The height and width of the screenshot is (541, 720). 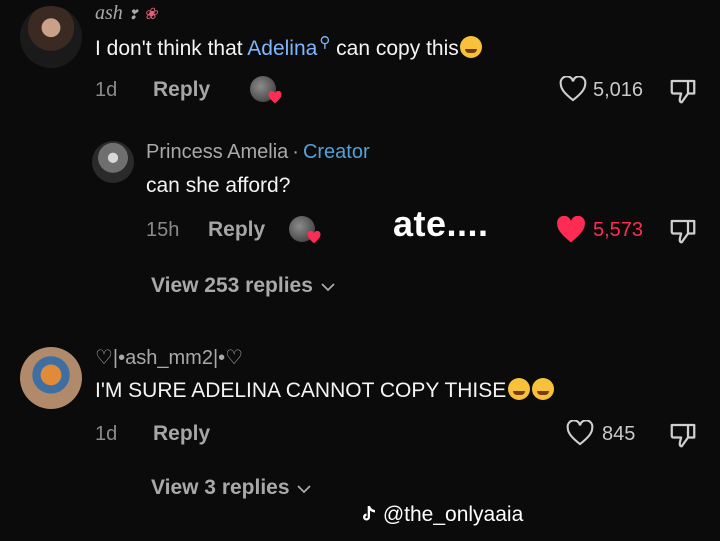 I want to click on creator-badge: Creator, so click(x=336, y=152).